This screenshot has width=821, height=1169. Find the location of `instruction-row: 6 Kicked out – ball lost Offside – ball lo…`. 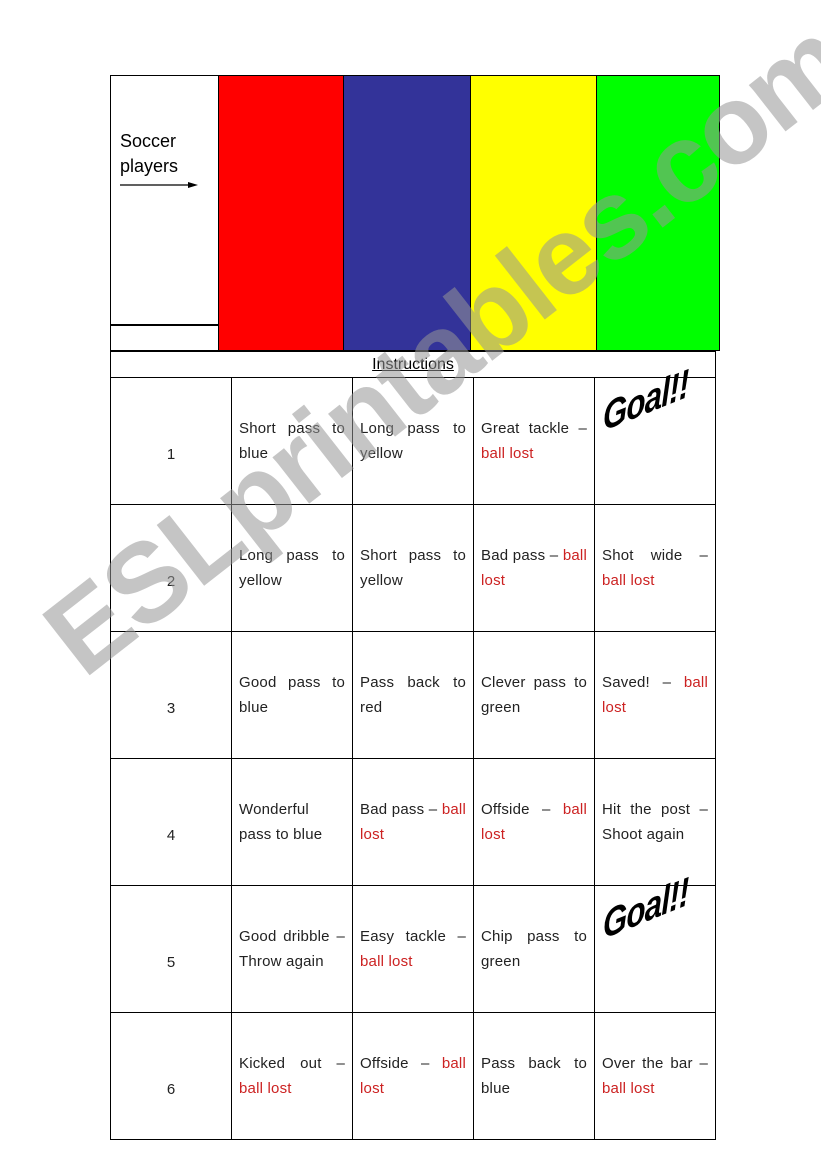

instruction-row: 6 Kicked out – ball lost Offside – ball lo… is located at coordinates (413, 1076).